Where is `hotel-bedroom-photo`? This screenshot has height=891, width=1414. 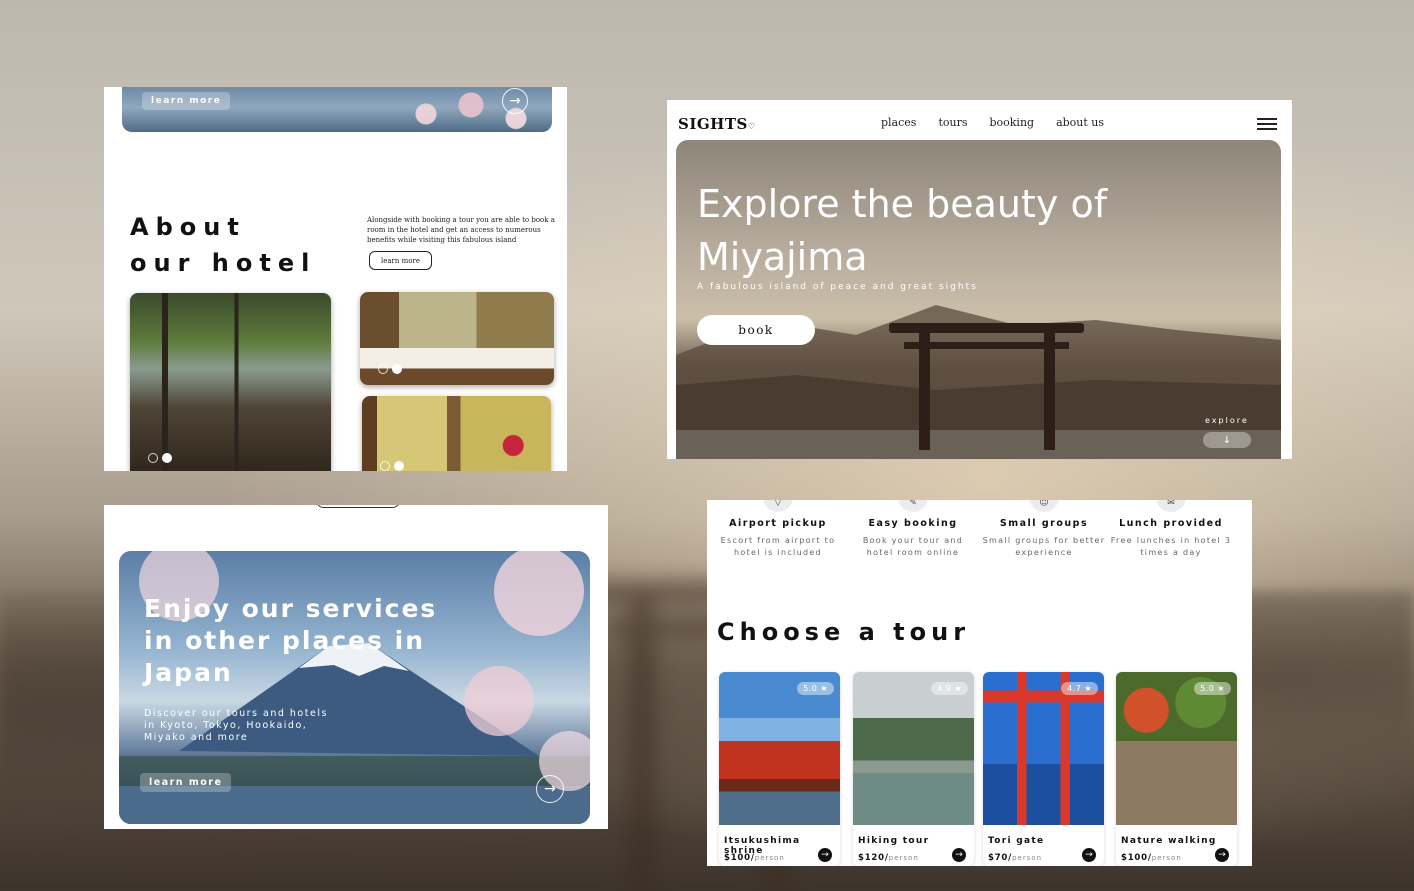 hotel-bedroom-photo is located at coordinates (457, 338).